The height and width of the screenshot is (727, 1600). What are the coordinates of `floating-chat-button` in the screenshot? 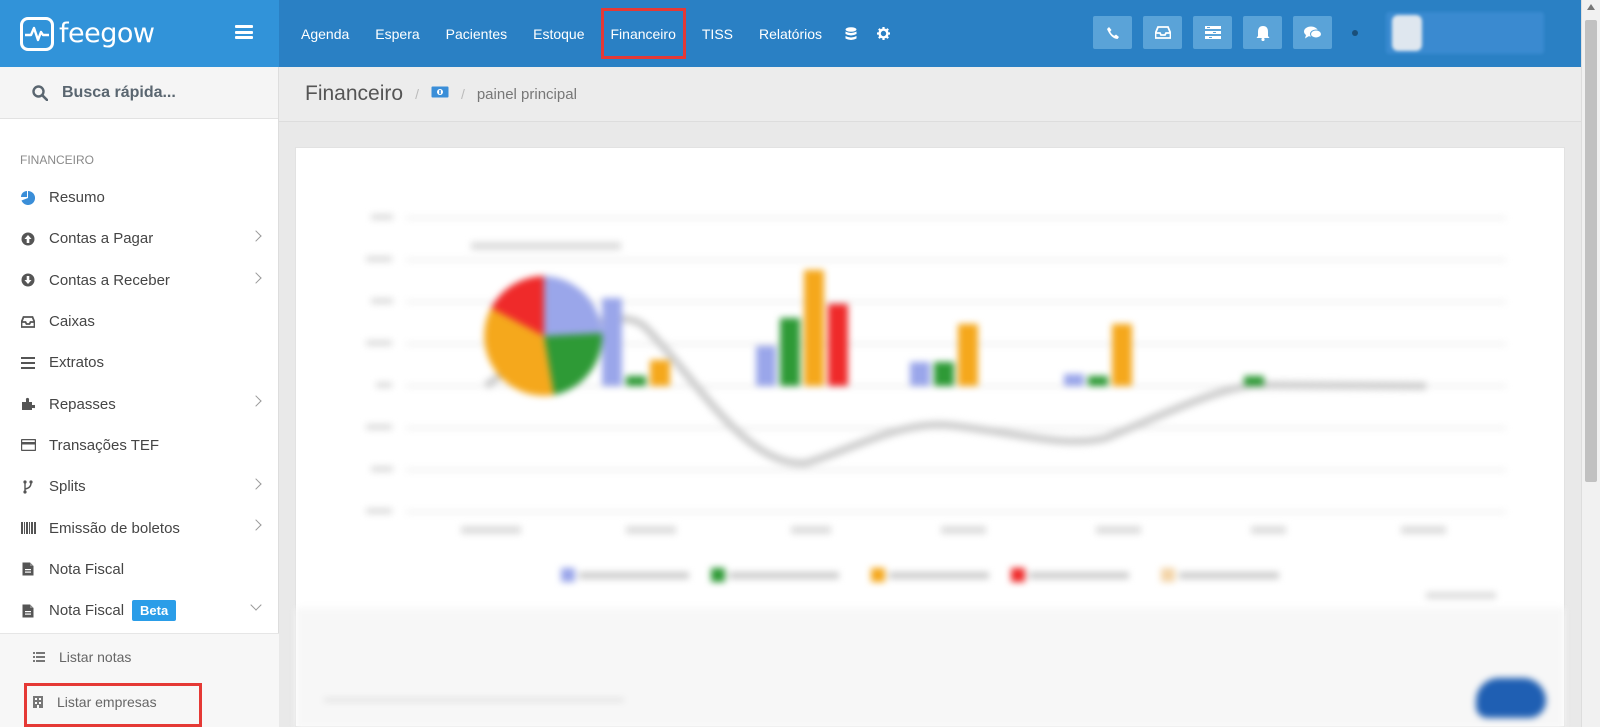 It's located at (1511, 698).